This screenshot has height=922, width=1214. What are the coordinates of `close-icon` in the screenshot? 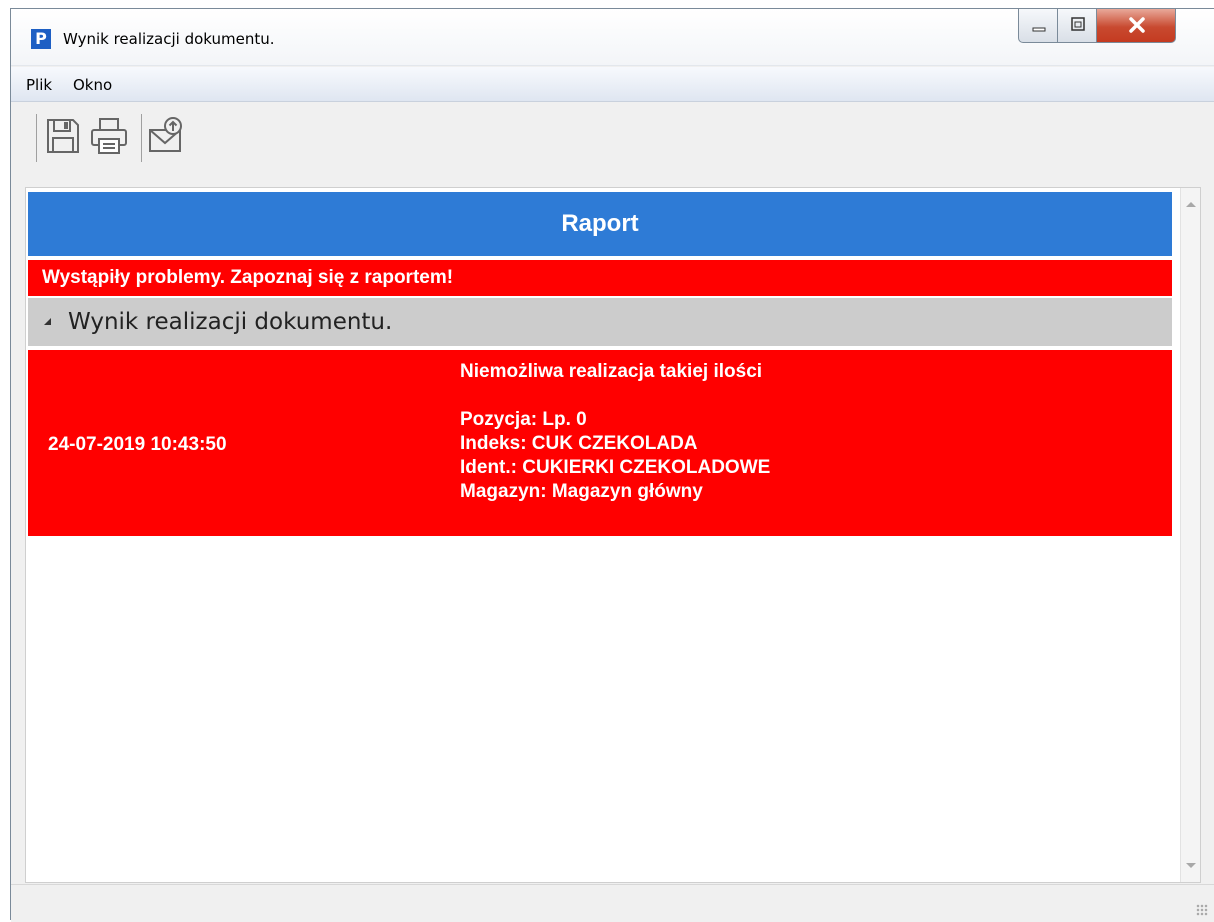 It's located at (1137, 25).